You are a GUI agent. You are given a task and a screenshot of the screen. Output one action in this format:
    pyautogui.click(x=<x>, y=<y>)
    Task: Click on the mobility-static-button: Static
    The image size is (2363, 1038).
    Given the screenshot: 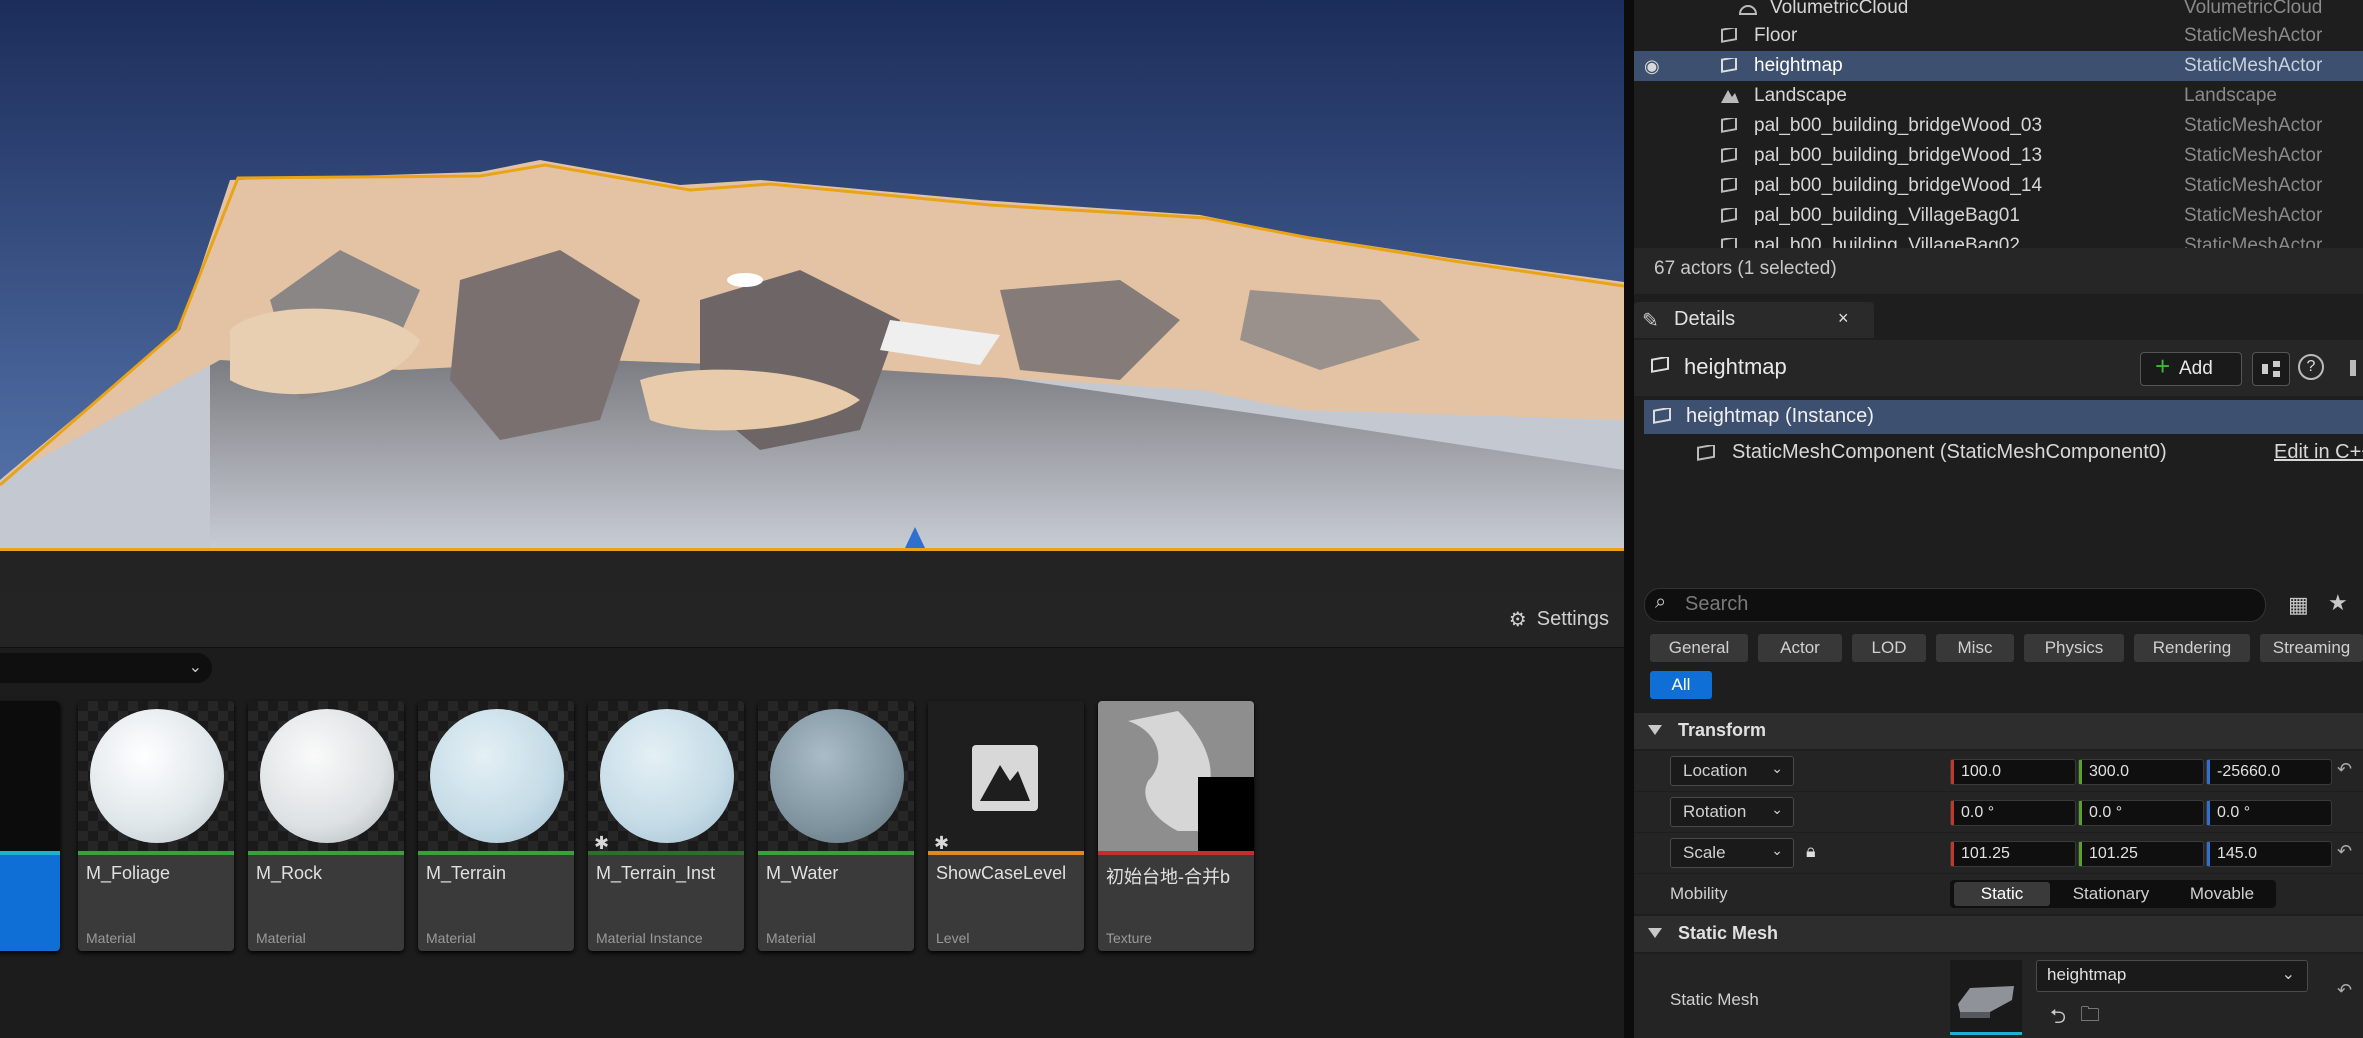 What is the action you would take?
    pyautogui.click(x=2002, y=894)
    